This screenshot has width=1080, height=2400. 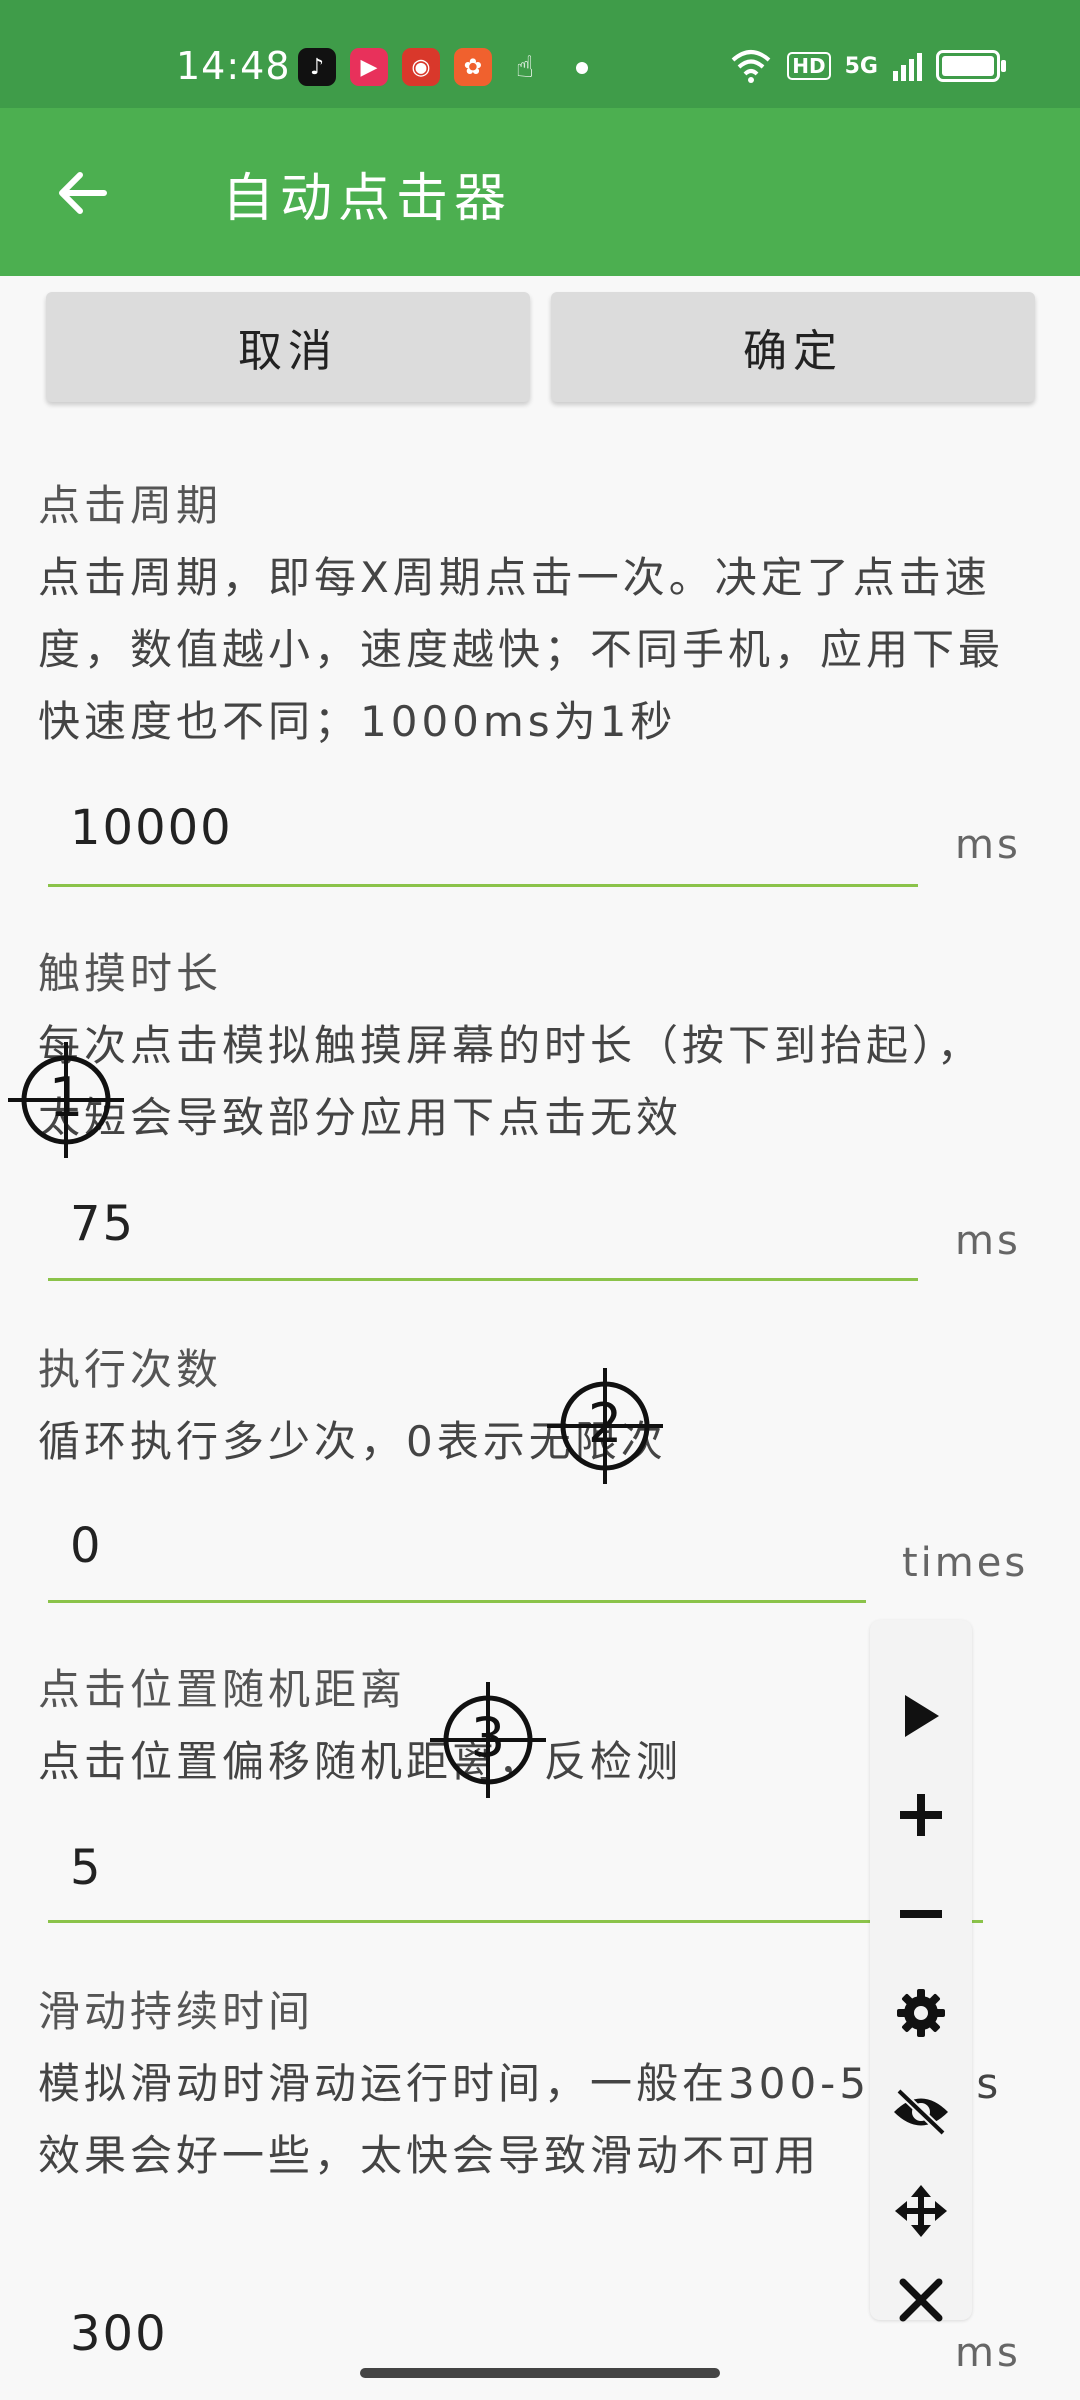 I want to click on swipe-duration-label: 滑动持续时间, so click(x=176, y=2011).